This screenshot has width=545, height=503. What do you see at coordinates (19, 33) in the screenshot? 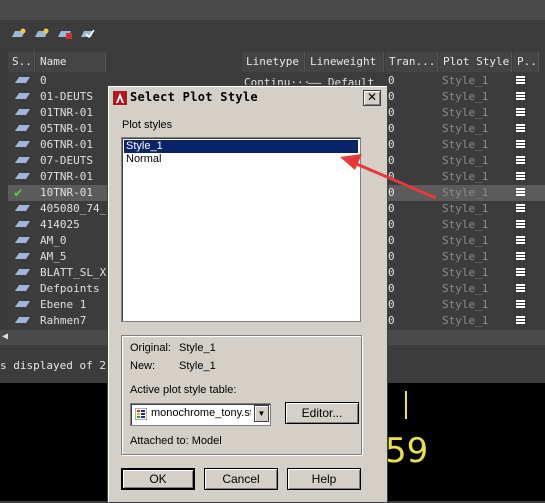
I see `new-layer-icon` at bounding box center [19, 33].